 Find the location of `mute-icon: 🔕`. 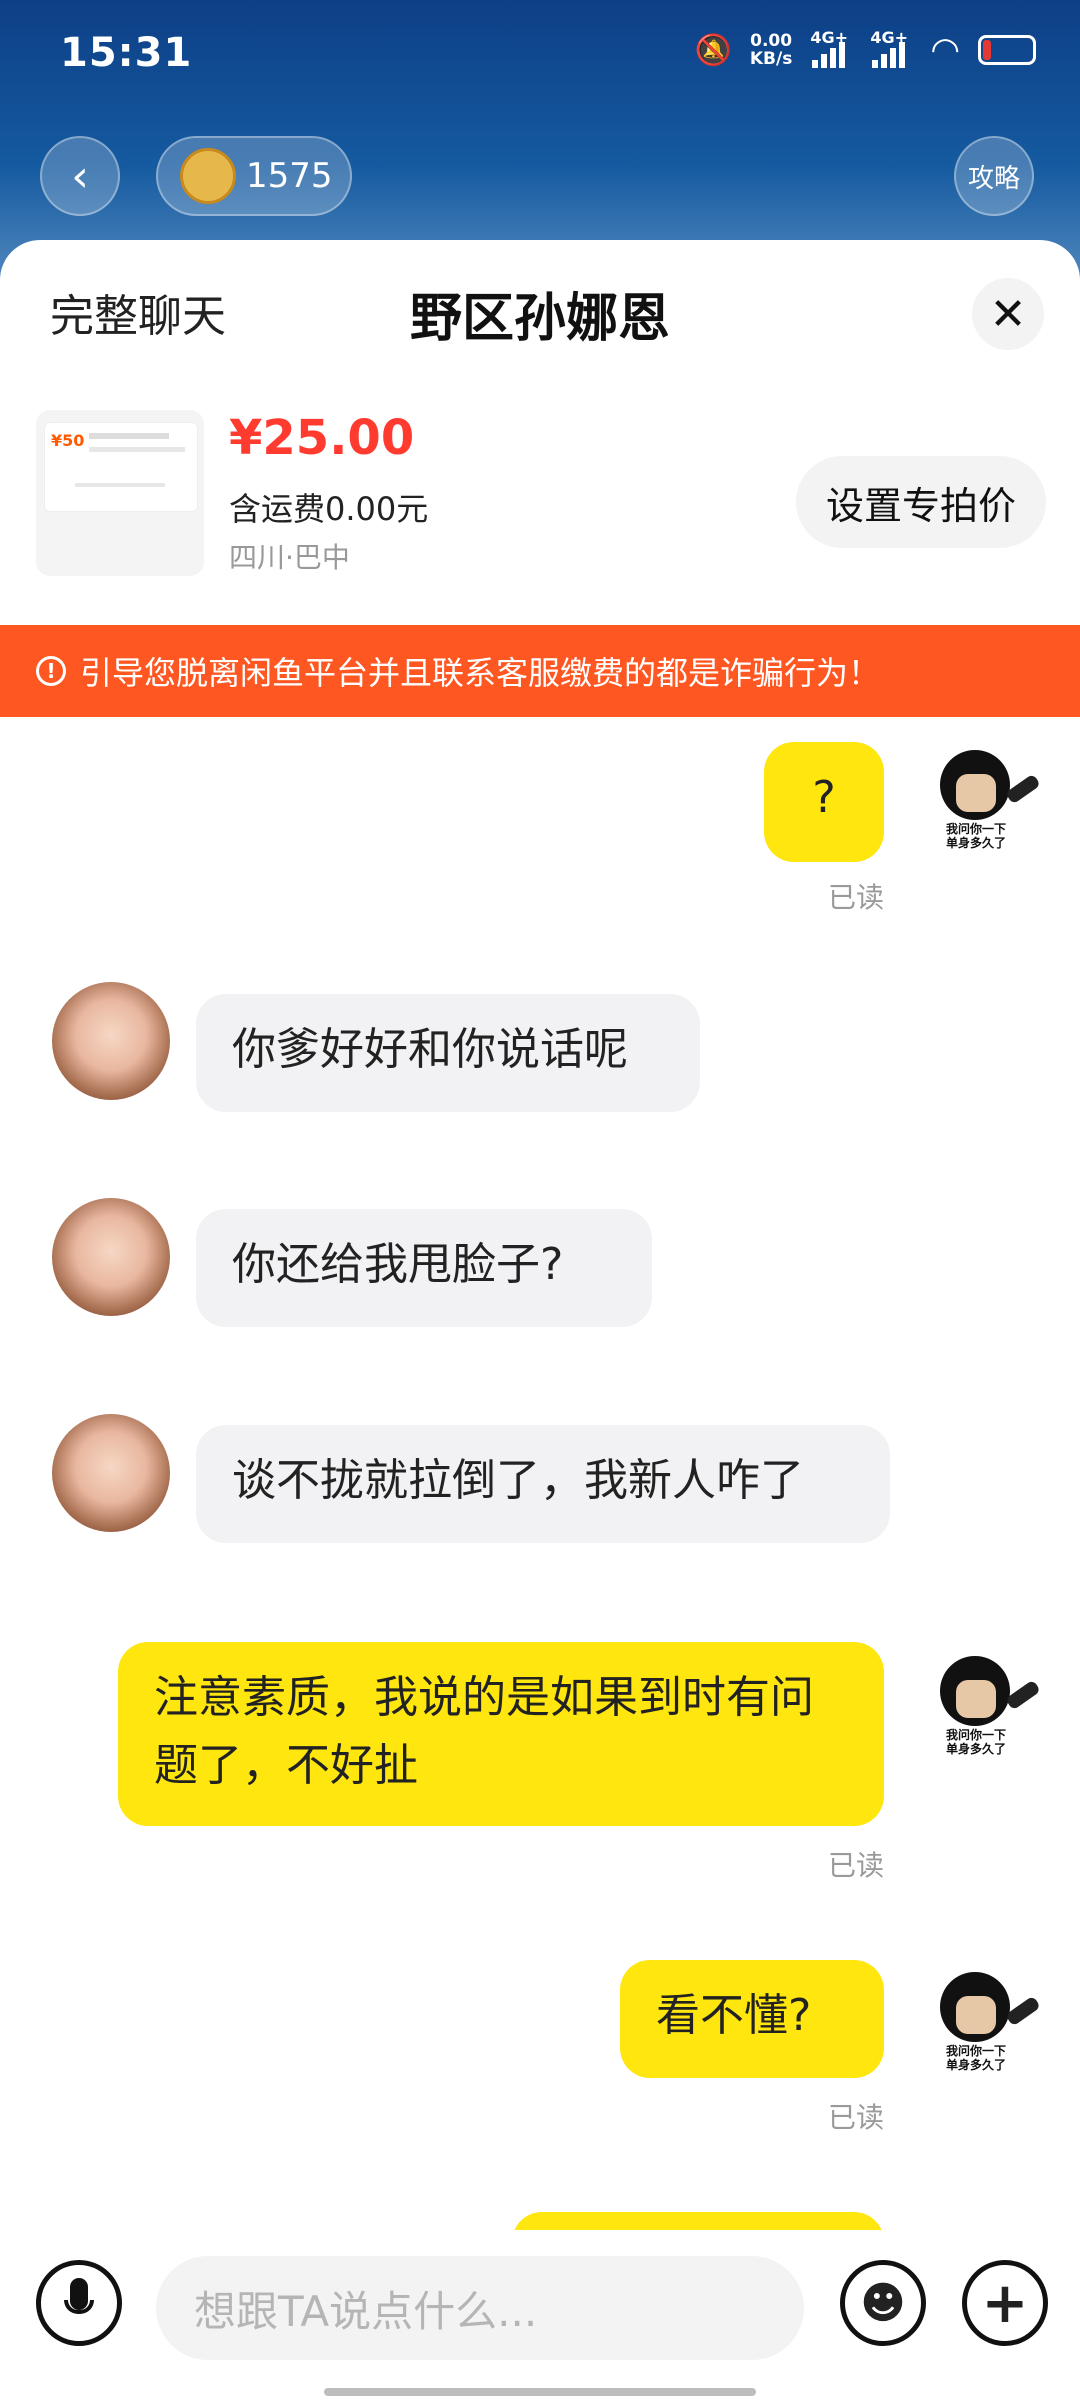

mute-icon: 🔕 is located at coordinates (713, 50).